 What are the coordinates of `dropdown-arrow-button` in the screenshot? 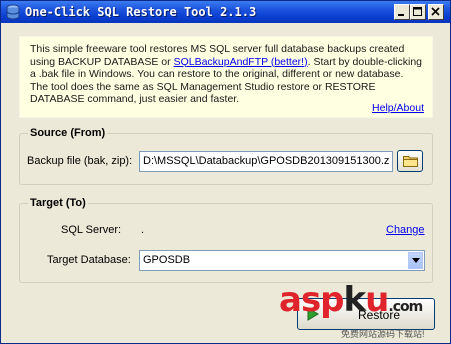 It's located at (415, 260).